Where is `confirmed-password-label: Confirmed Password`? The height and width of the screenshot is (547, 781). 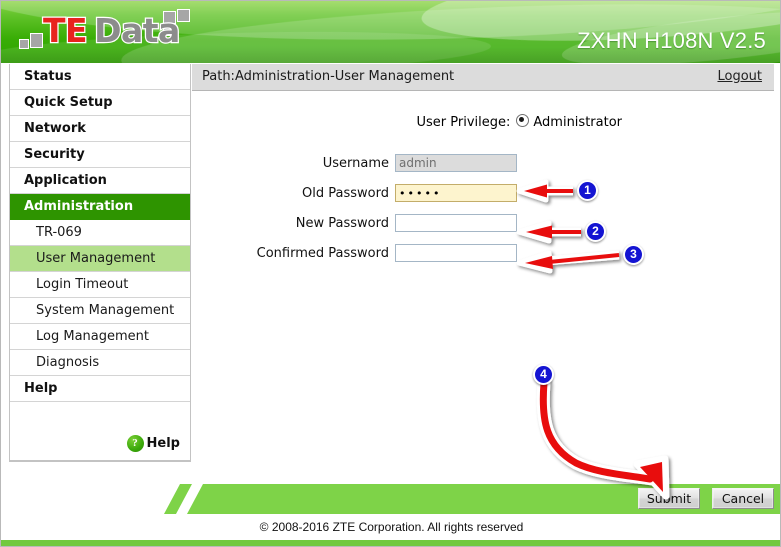
confirmed-password-label: Confirmed Password is located at coordinates (322, 253).